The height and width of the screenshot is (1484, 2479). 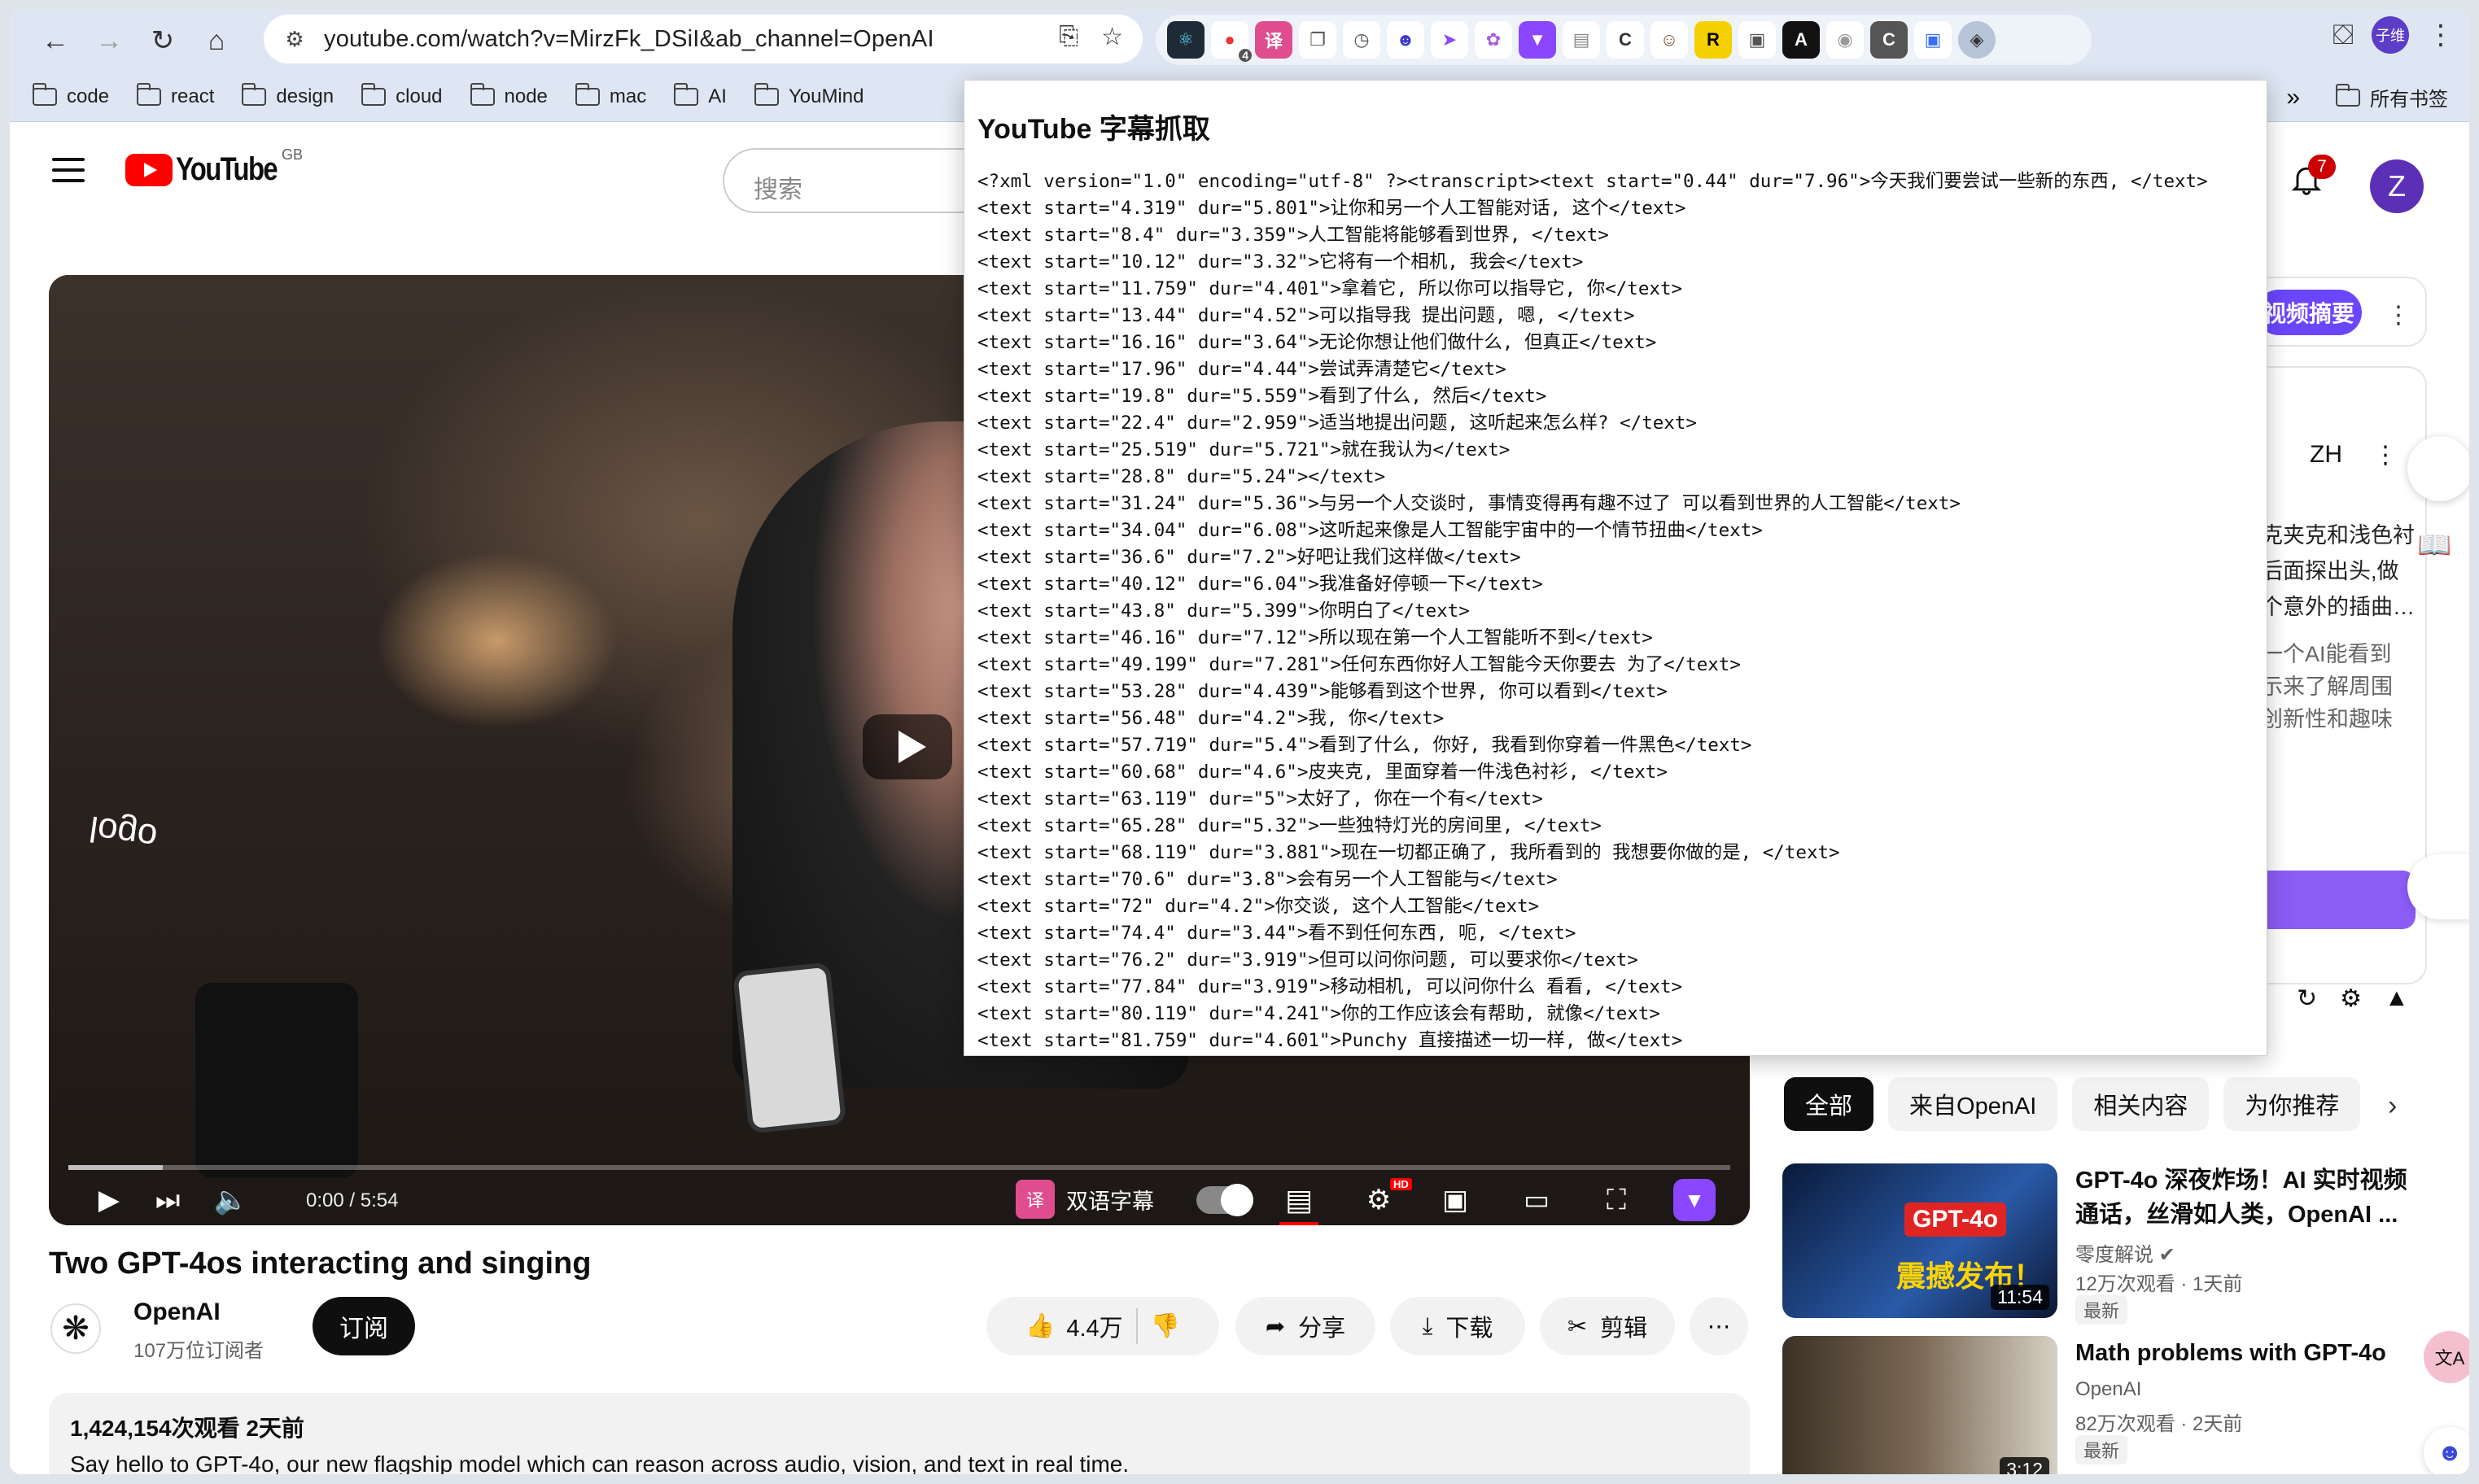 I want to click on bookmark-star-icon: ☆, so click(x=1112, y=37).